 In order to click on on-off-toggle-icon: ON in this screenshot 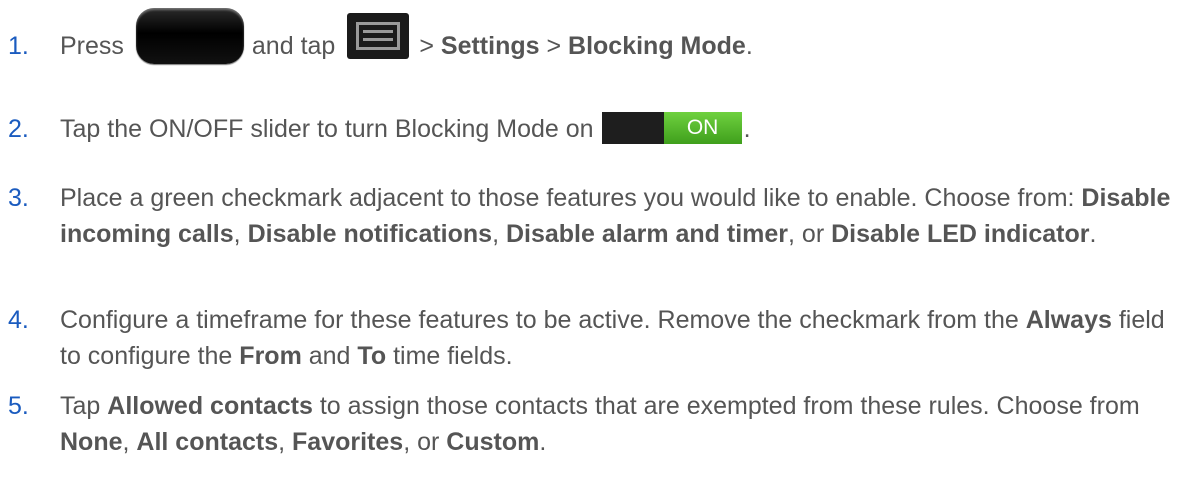, I will do `click(671, 128)`.